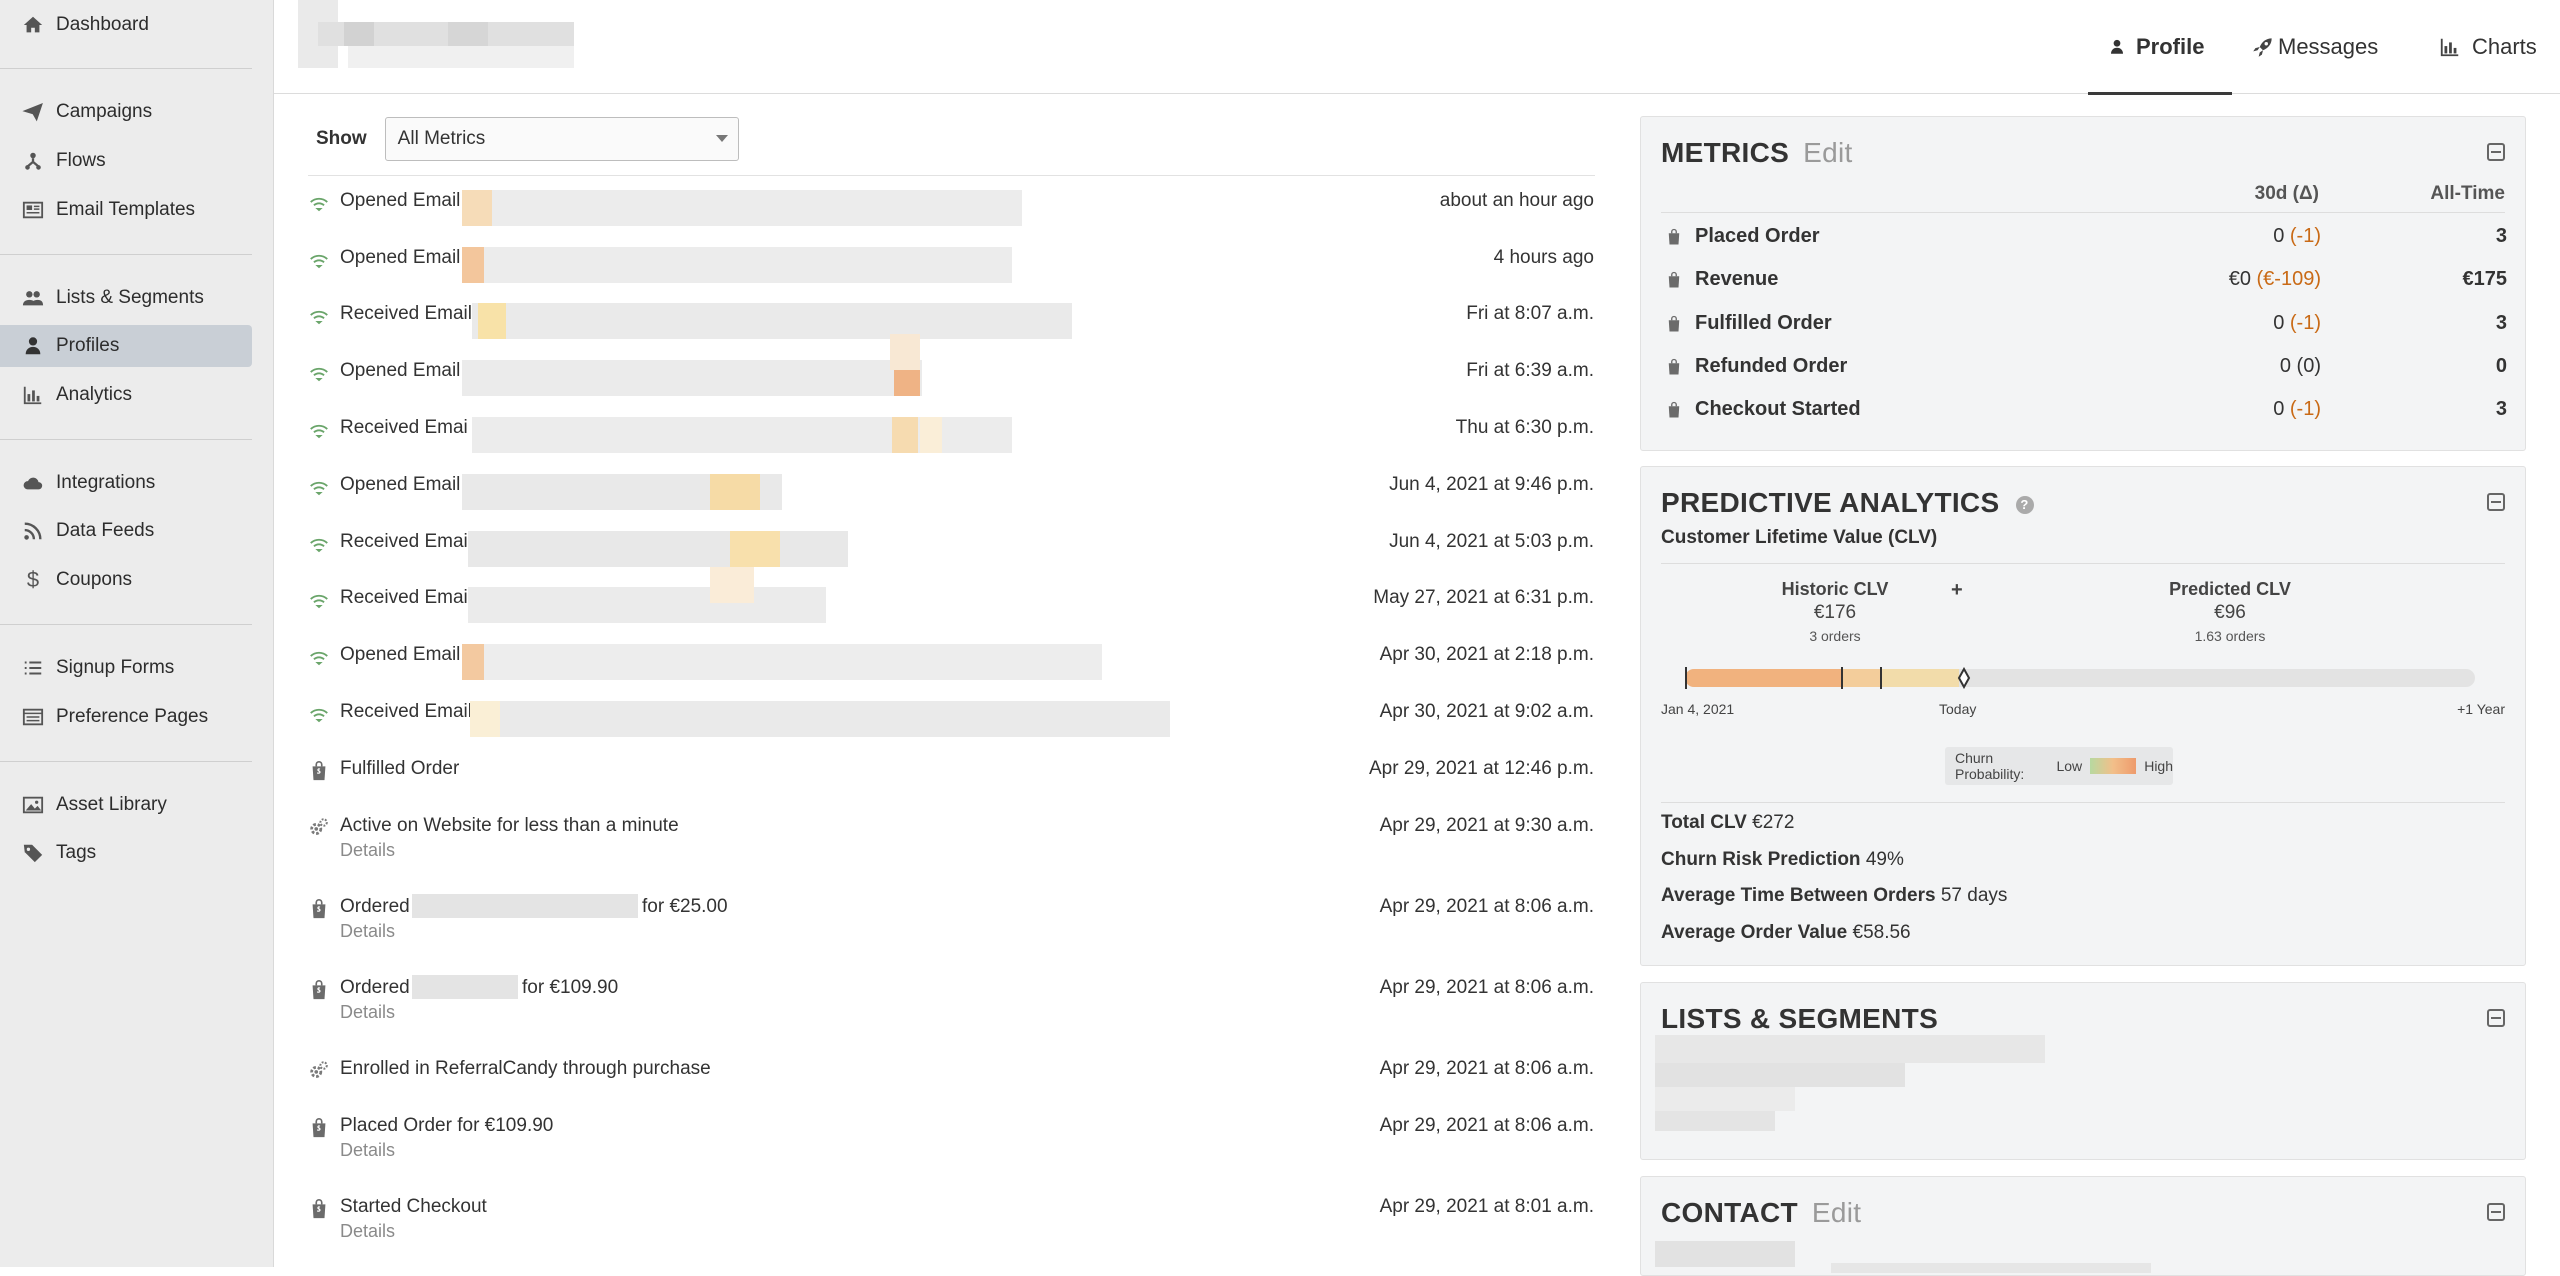  I want to click on metric-row: Fulfilled Order 0 (-1) 3, so click(2084, 324).